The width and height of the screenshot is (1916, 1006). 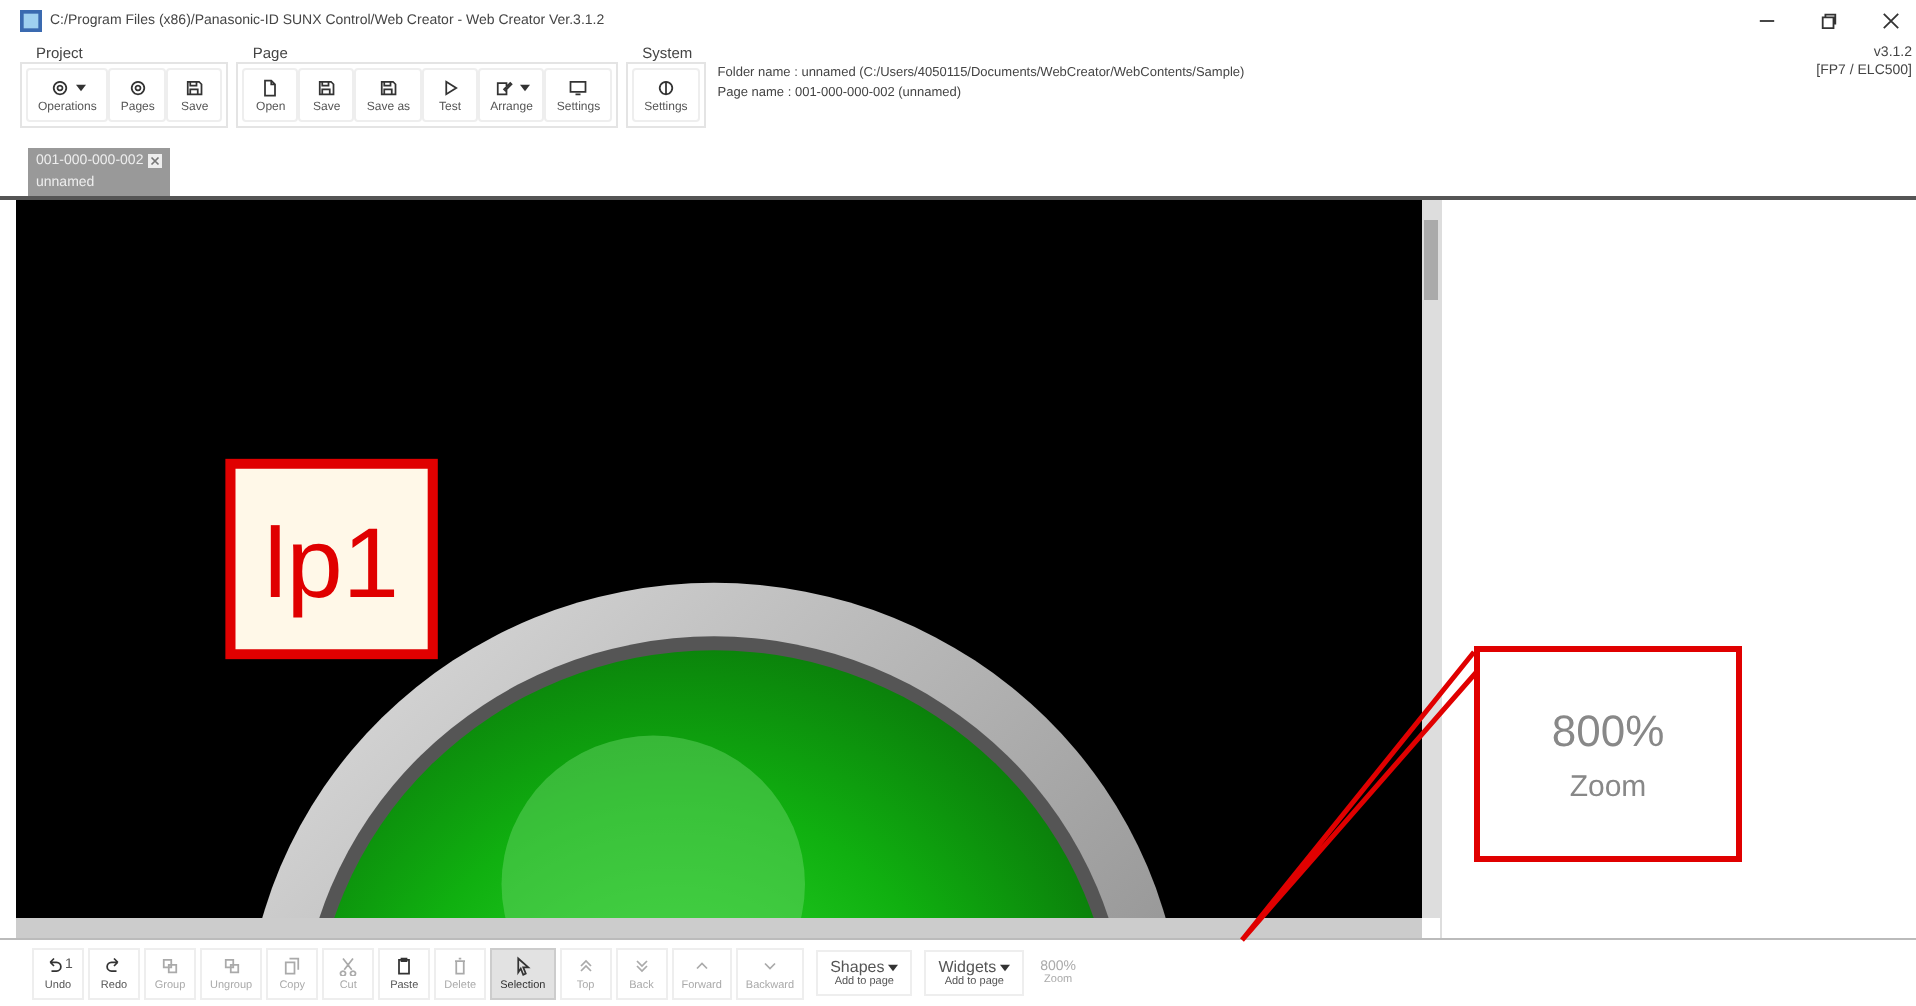 What do you see at coordinates (1608, 786) in the screenshot?
I see `callout-zoom-caption: Zoom` at bounding box center [1608, 786].